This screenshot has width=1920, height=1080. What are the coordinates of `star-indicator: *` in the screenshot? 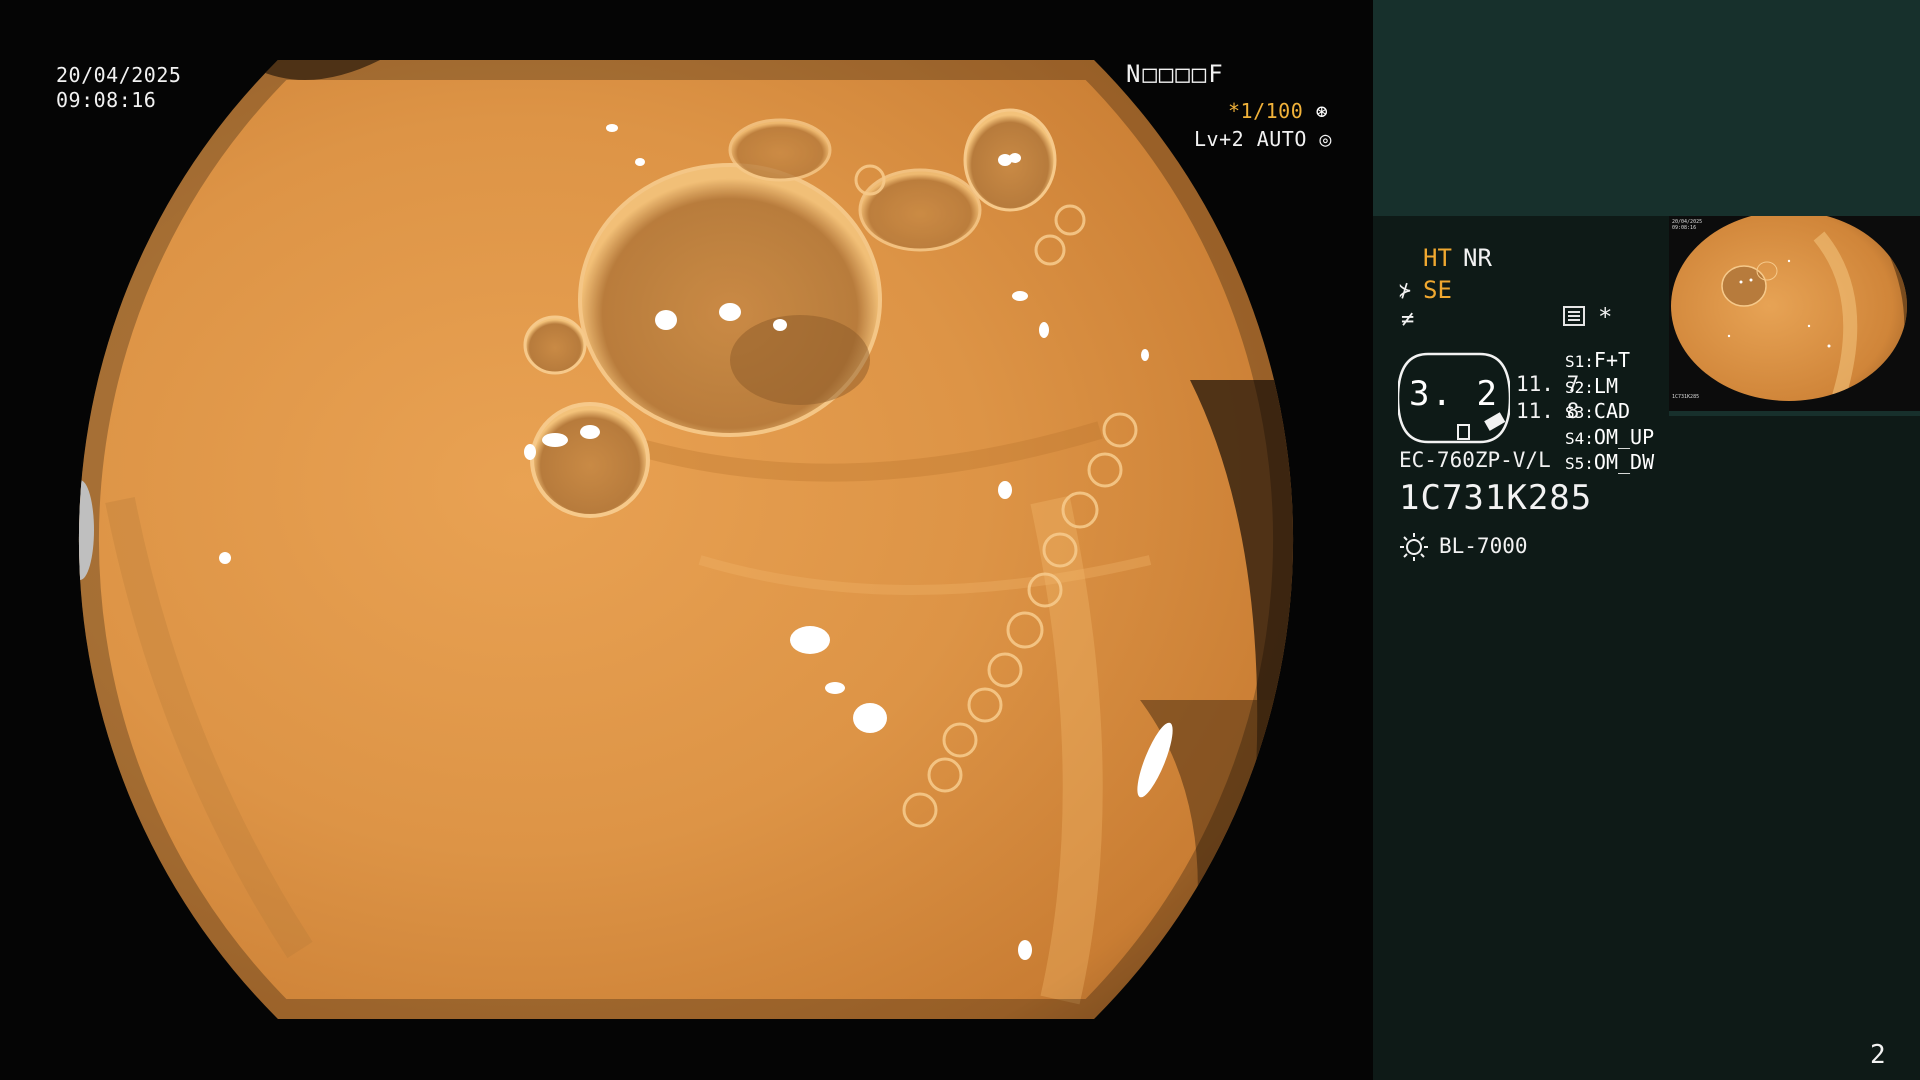 It's located at (1605, 317).